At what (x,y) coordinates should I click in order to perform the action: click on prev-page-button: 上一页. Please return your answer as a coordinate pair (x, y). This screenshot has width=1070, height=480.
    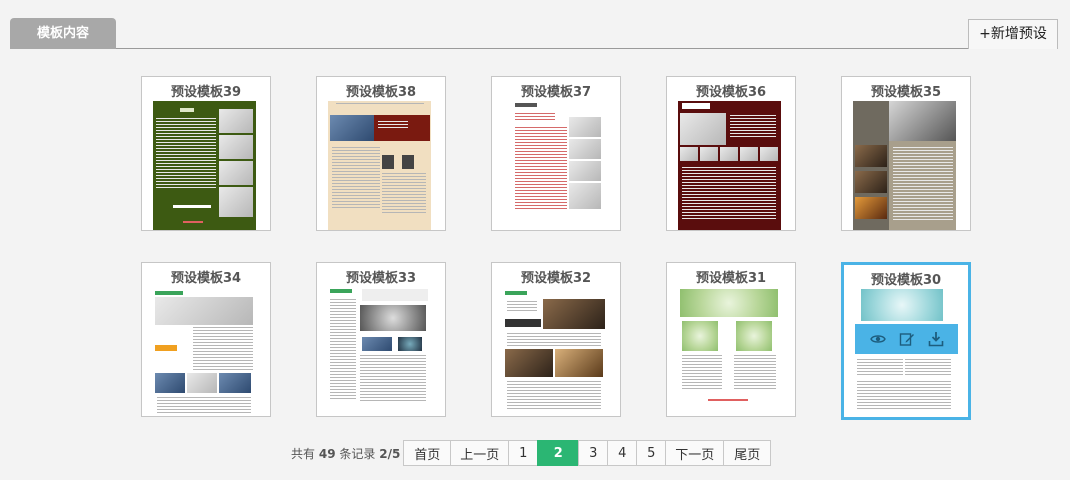
    Looking at the image, I should click on (480, 453).